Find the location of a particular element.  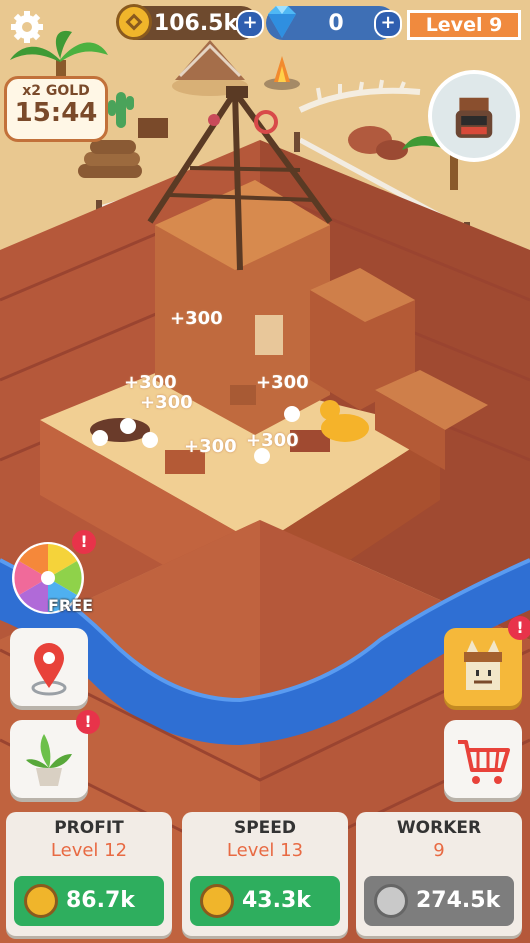

boost-multiplier: x2 GOLD is located at coordinates (56, 91).